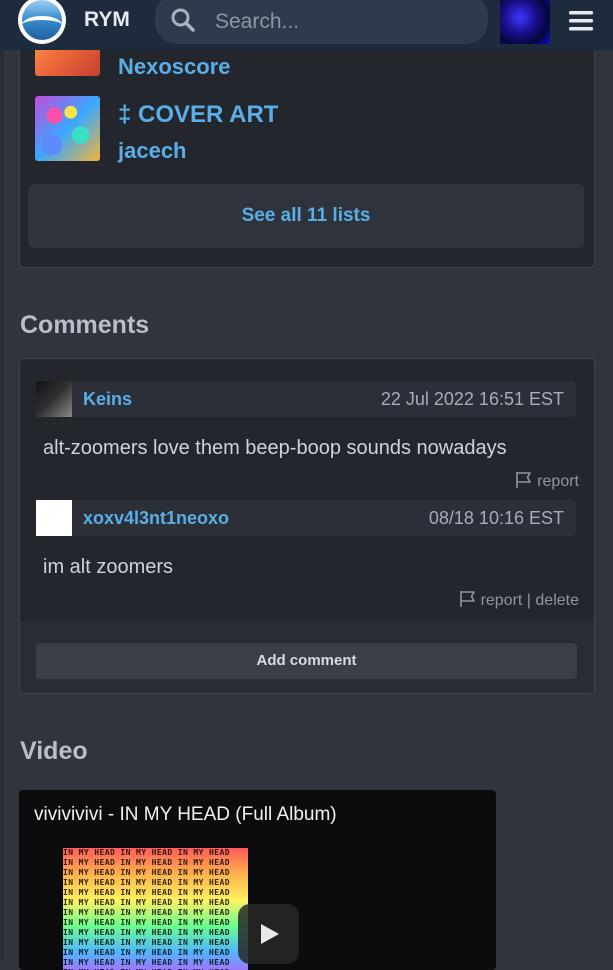  I want to click on video-heading: Video, so click(54, 751).